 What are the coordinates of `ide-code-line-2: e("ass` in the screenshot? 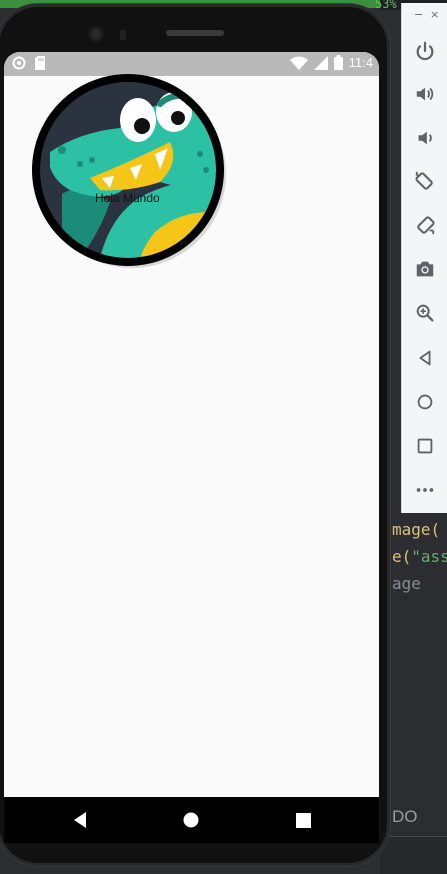 It's located at (419, 556).